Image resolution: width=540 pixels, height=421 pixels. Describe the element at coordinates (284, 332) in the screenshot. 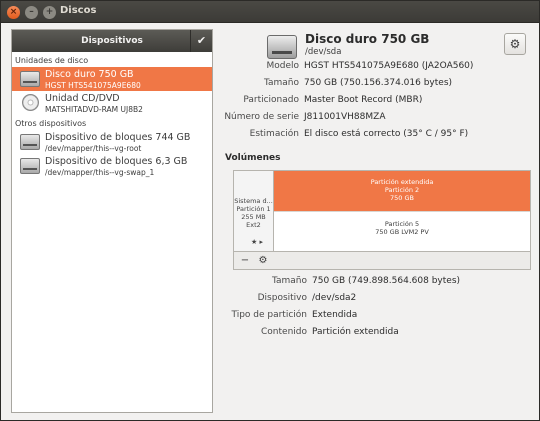

I see `property-label: Contenido` at that location.